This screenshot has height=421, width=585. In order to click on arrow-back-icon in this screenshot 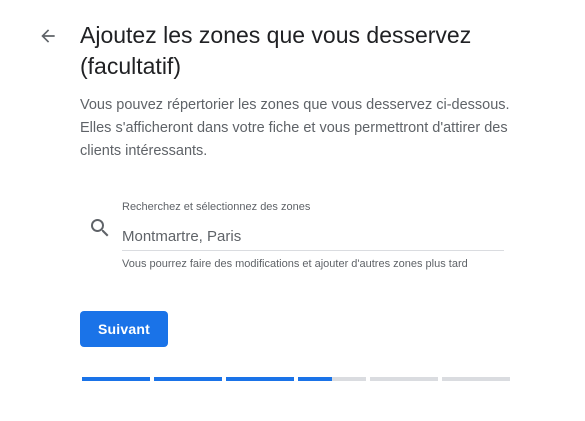, I will do `click(48, 36)`.